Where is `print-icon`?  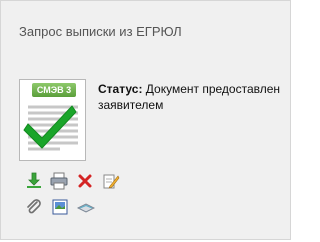
print-icon is located at coordinates (59, 181).